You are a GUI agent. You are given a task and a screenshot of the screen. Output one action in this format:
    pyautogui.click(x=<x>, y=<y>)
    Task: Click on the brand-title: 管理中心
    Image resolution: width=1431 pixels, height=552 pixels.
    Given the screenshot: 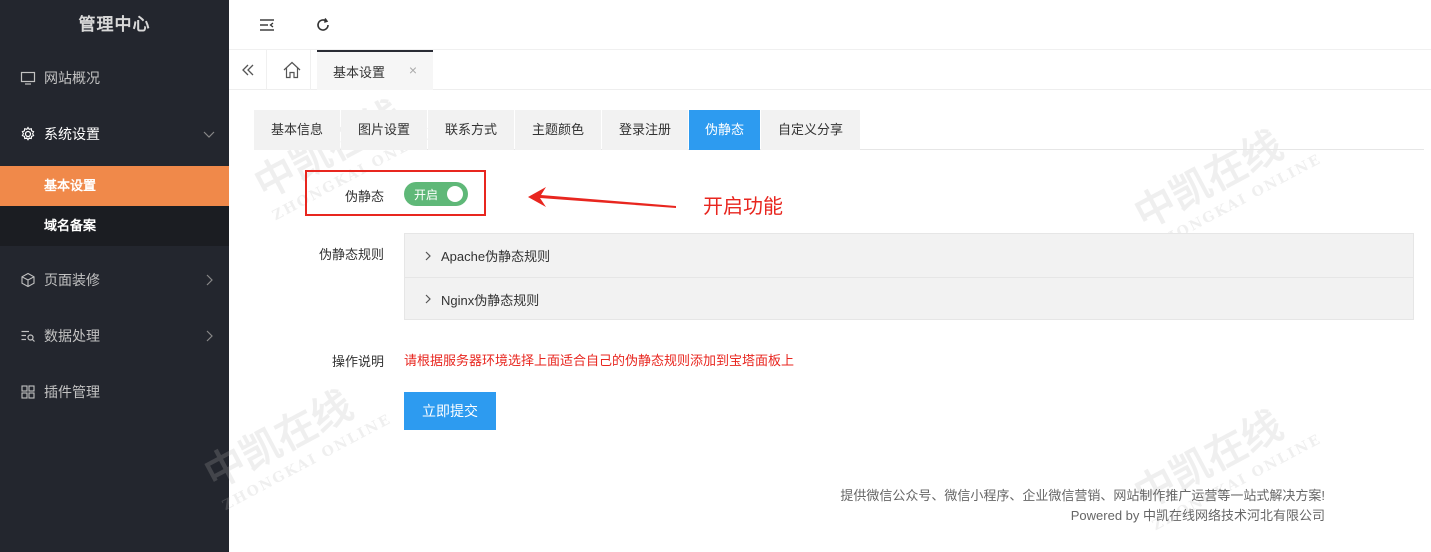 What is the action you would take?
    pyautogui.click(x=114, y=24)
    